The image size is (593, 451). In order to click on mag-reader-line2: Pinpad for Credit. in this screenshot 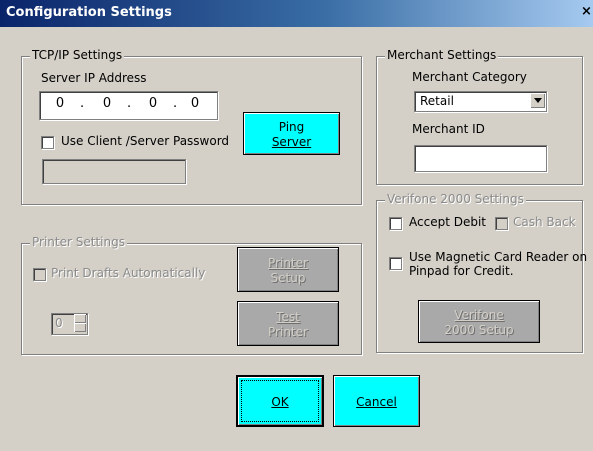, I will do `click(461, 271)`.